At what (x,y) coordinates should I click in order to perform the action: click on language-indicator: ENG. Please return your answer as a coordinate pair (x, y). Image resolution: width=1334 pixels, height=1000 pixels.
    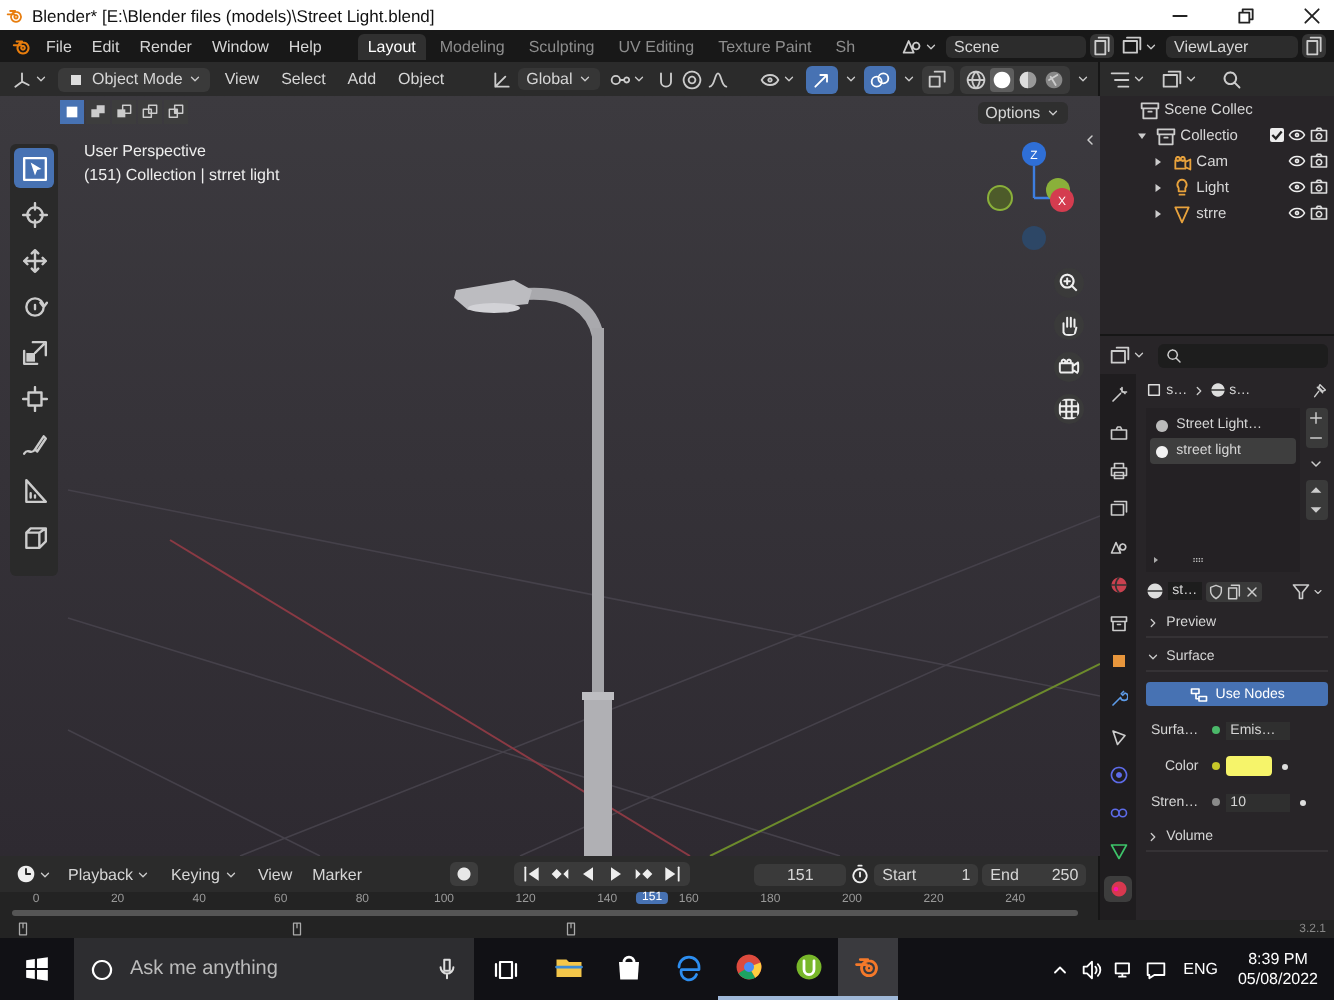
    Looking at the image, I should click on (1200, 969).